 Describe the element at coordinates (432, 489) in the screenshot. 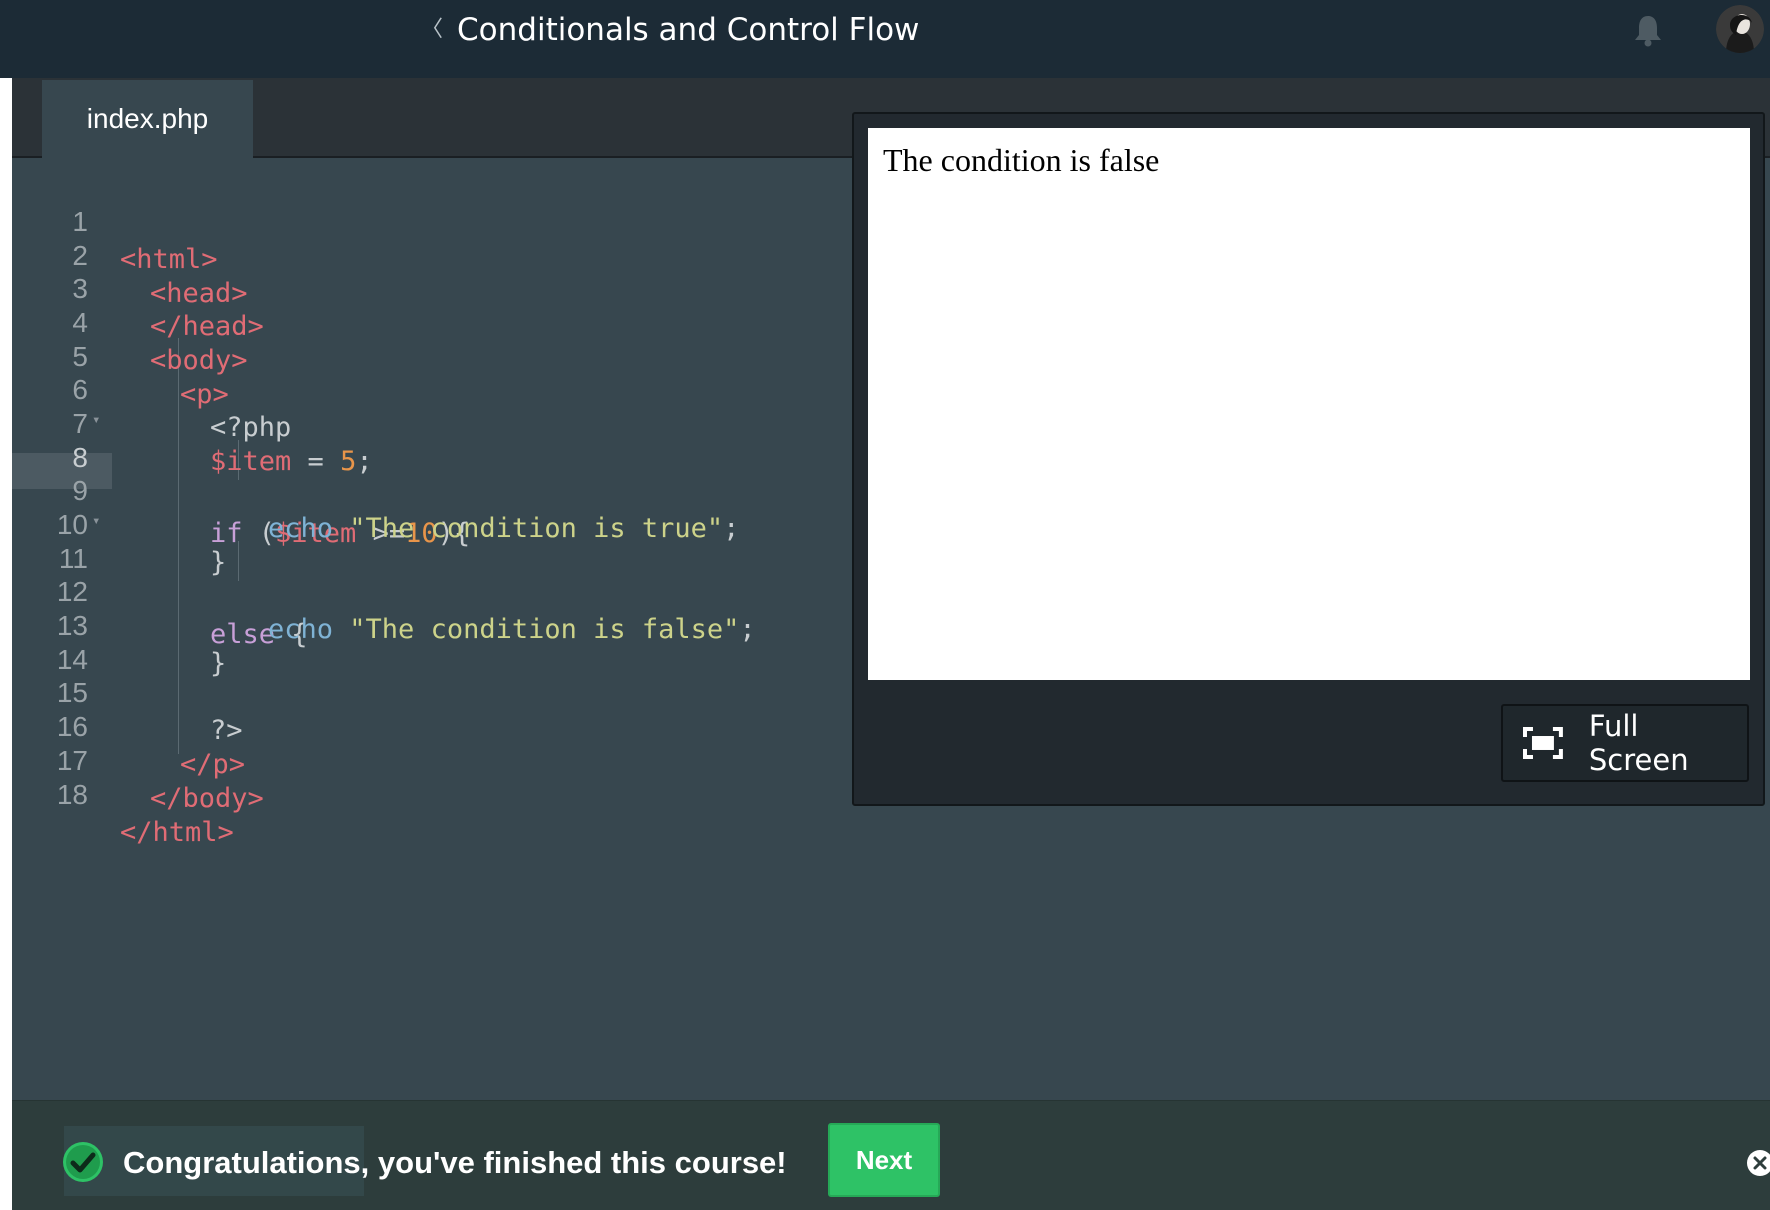

I see `code-line: 9 echo "The condition is true";` at that location.